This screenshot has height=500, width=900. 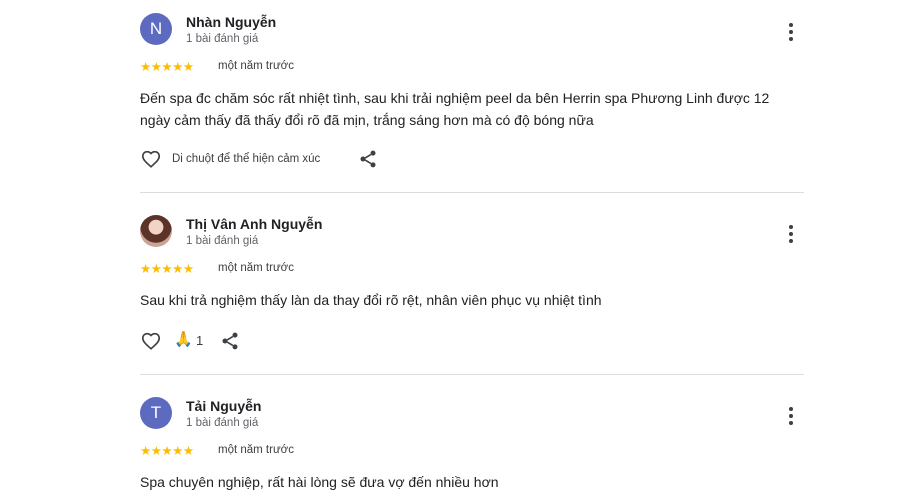 I want to click on reviewer-name: Thị Vân Anh Nguyễn, so click(x=254, y=224).